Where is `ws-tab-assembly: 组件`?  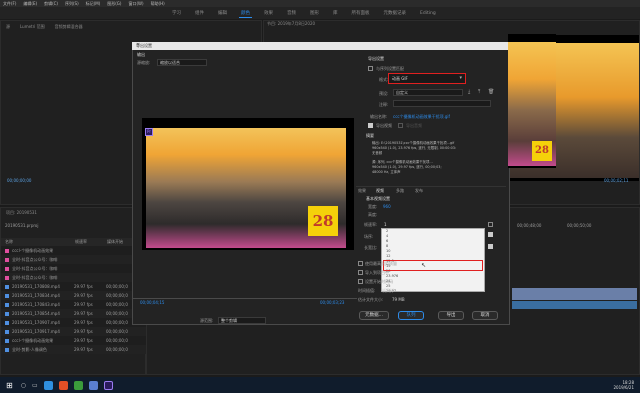 ws-tab-assembly: 组件 is located at coordinates (199, 13).